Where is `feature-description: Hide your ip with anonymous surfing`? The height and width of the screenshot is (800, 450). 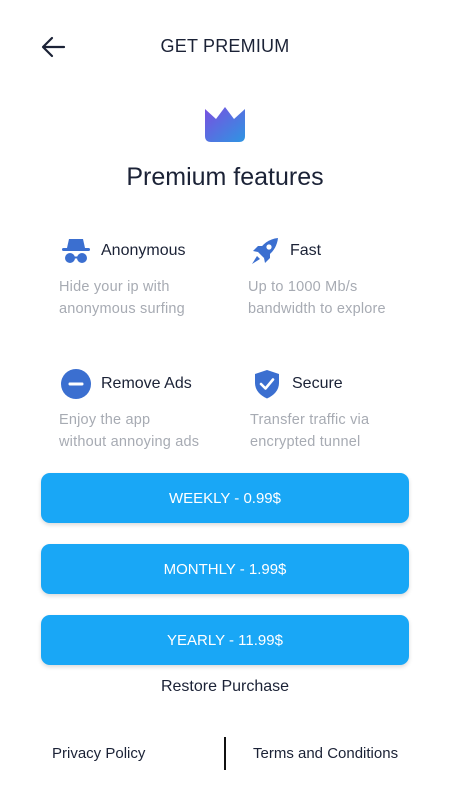
feature-description: Hide your ip with anonymous surfing is located at coordinates (122, 298).